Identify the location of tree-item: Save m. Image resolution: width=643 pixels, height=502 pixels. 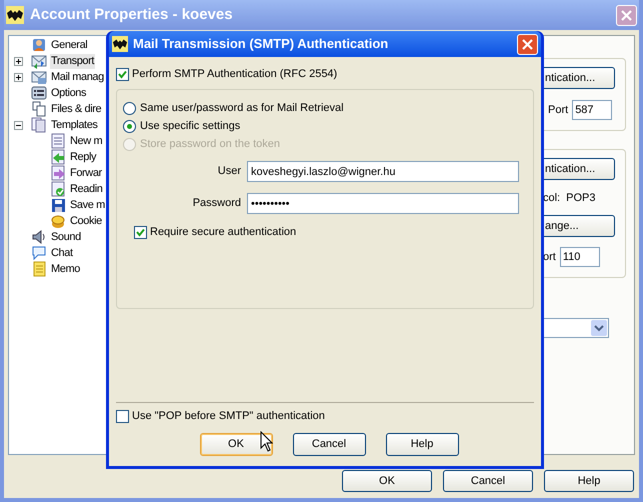
(87, 205).